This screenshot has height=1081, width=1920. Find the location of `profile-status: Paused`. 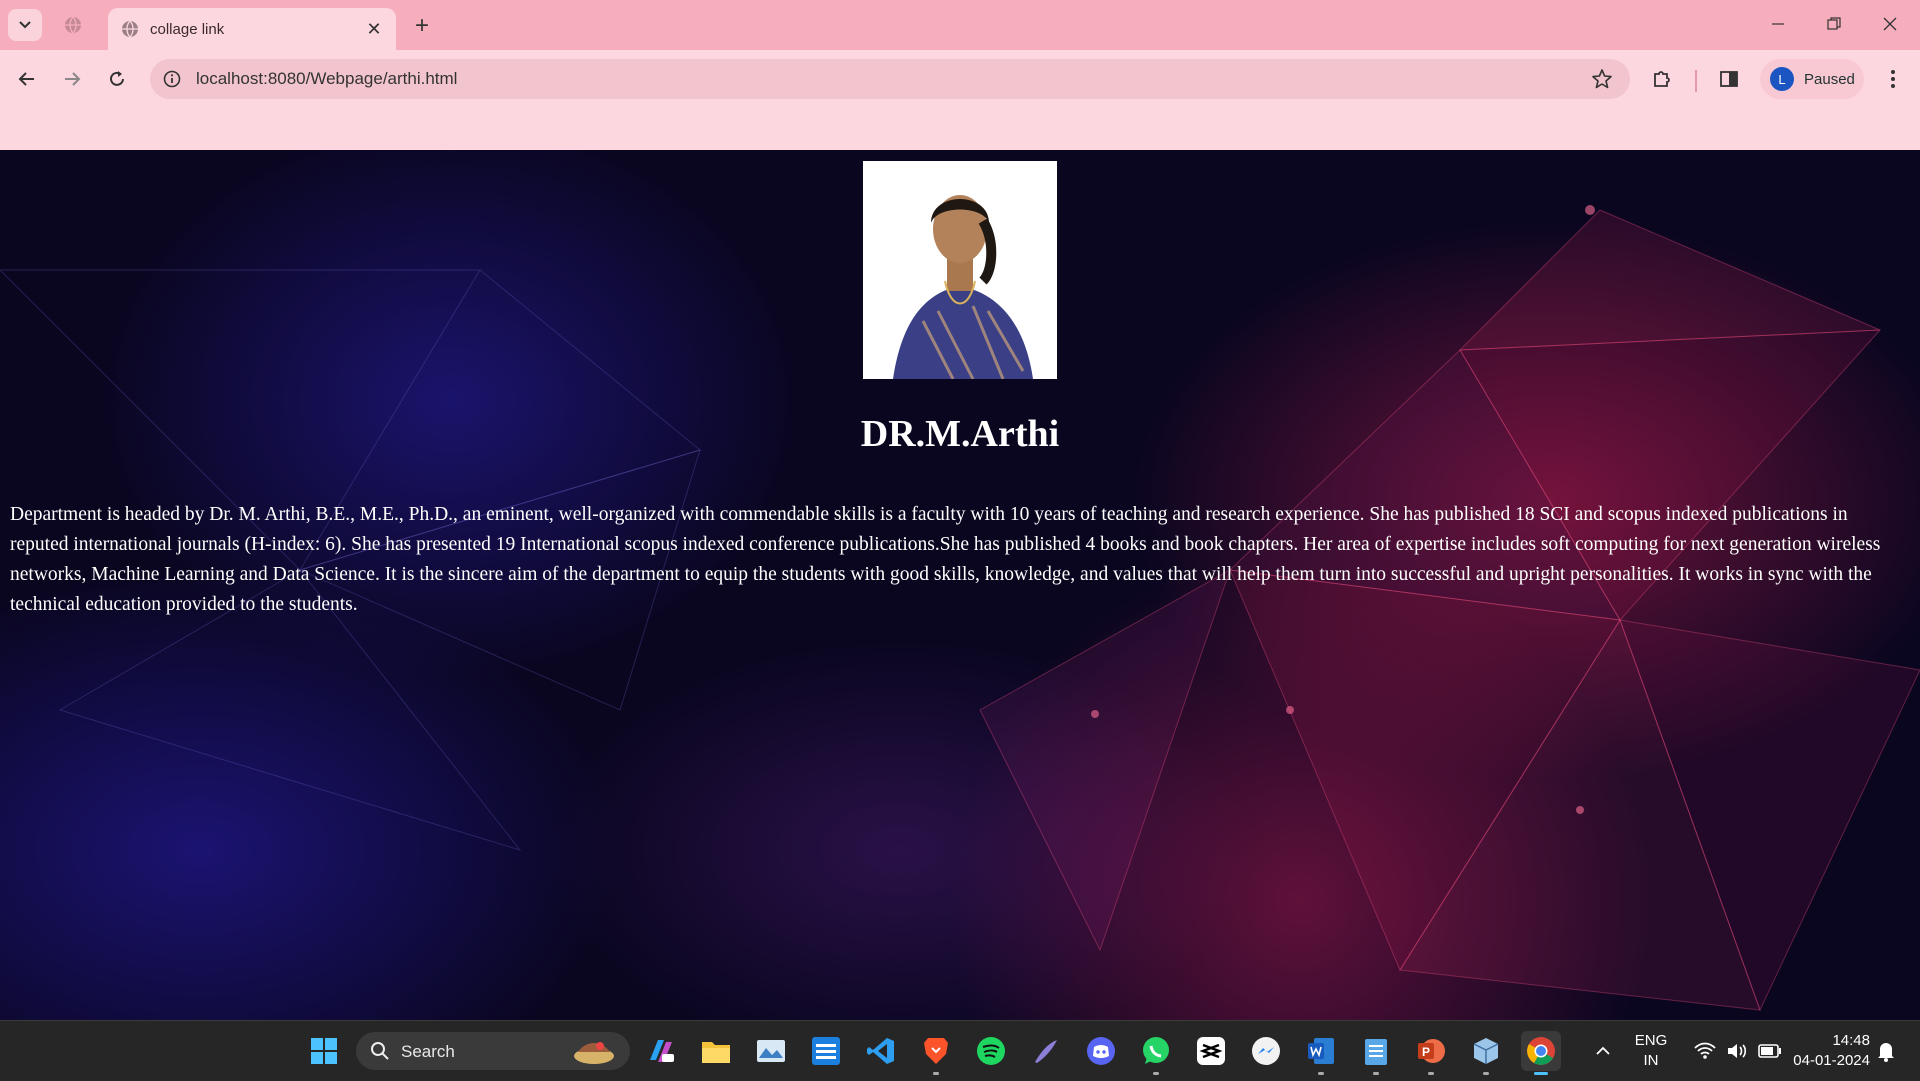

profile-status: Paused is located at coordinates (1829, 79).